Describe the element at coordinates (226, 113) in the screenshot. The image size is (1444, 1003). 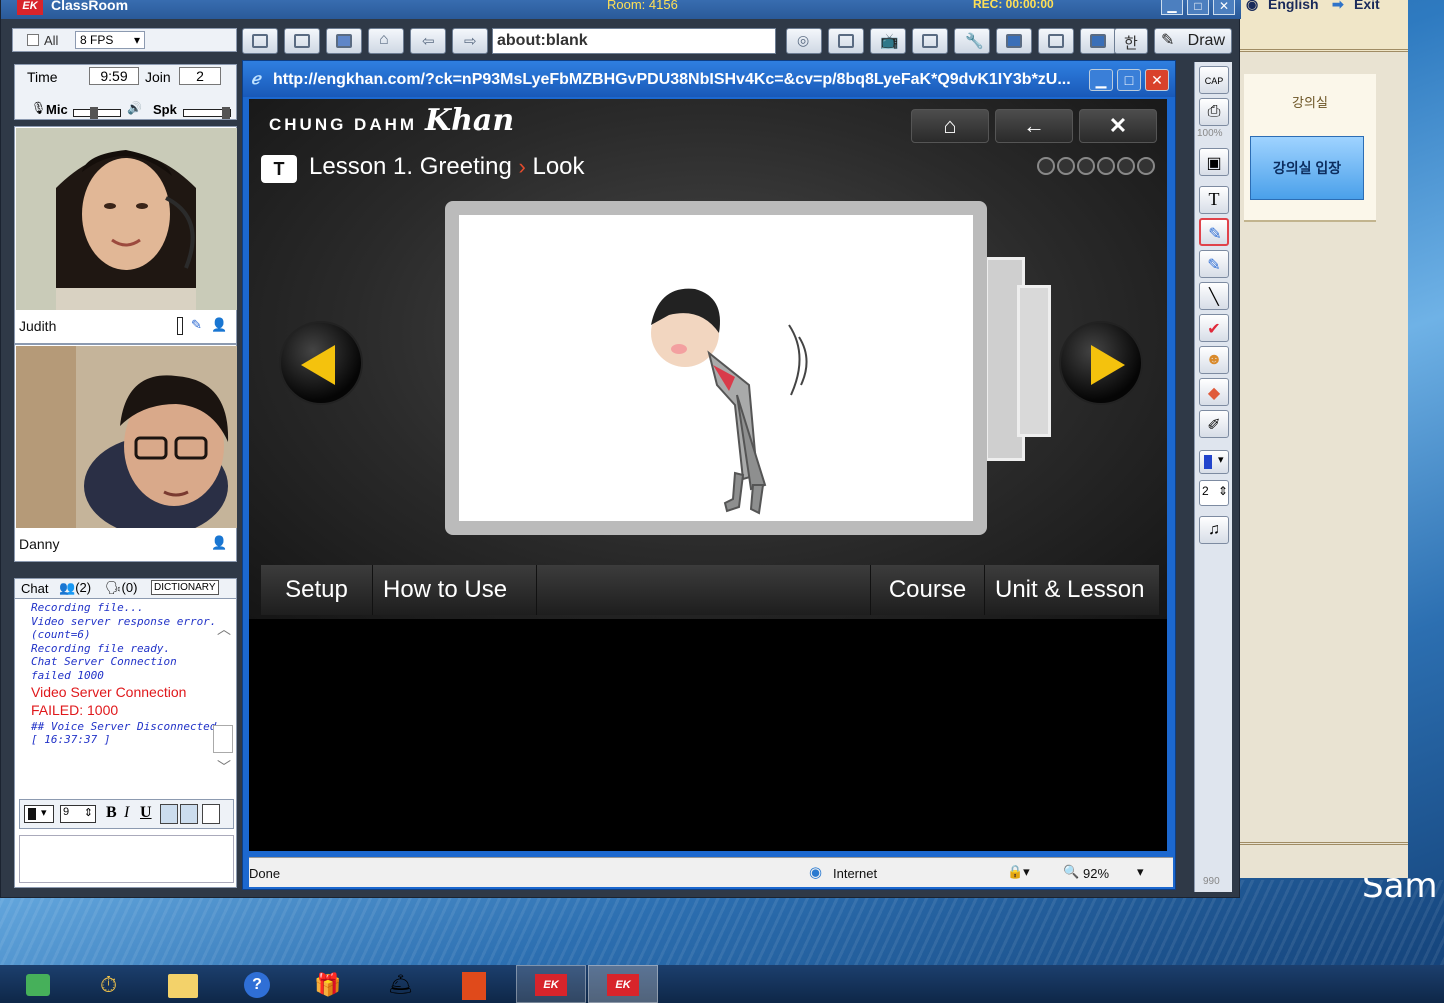
I see `speaker-slider-knob` at that location.